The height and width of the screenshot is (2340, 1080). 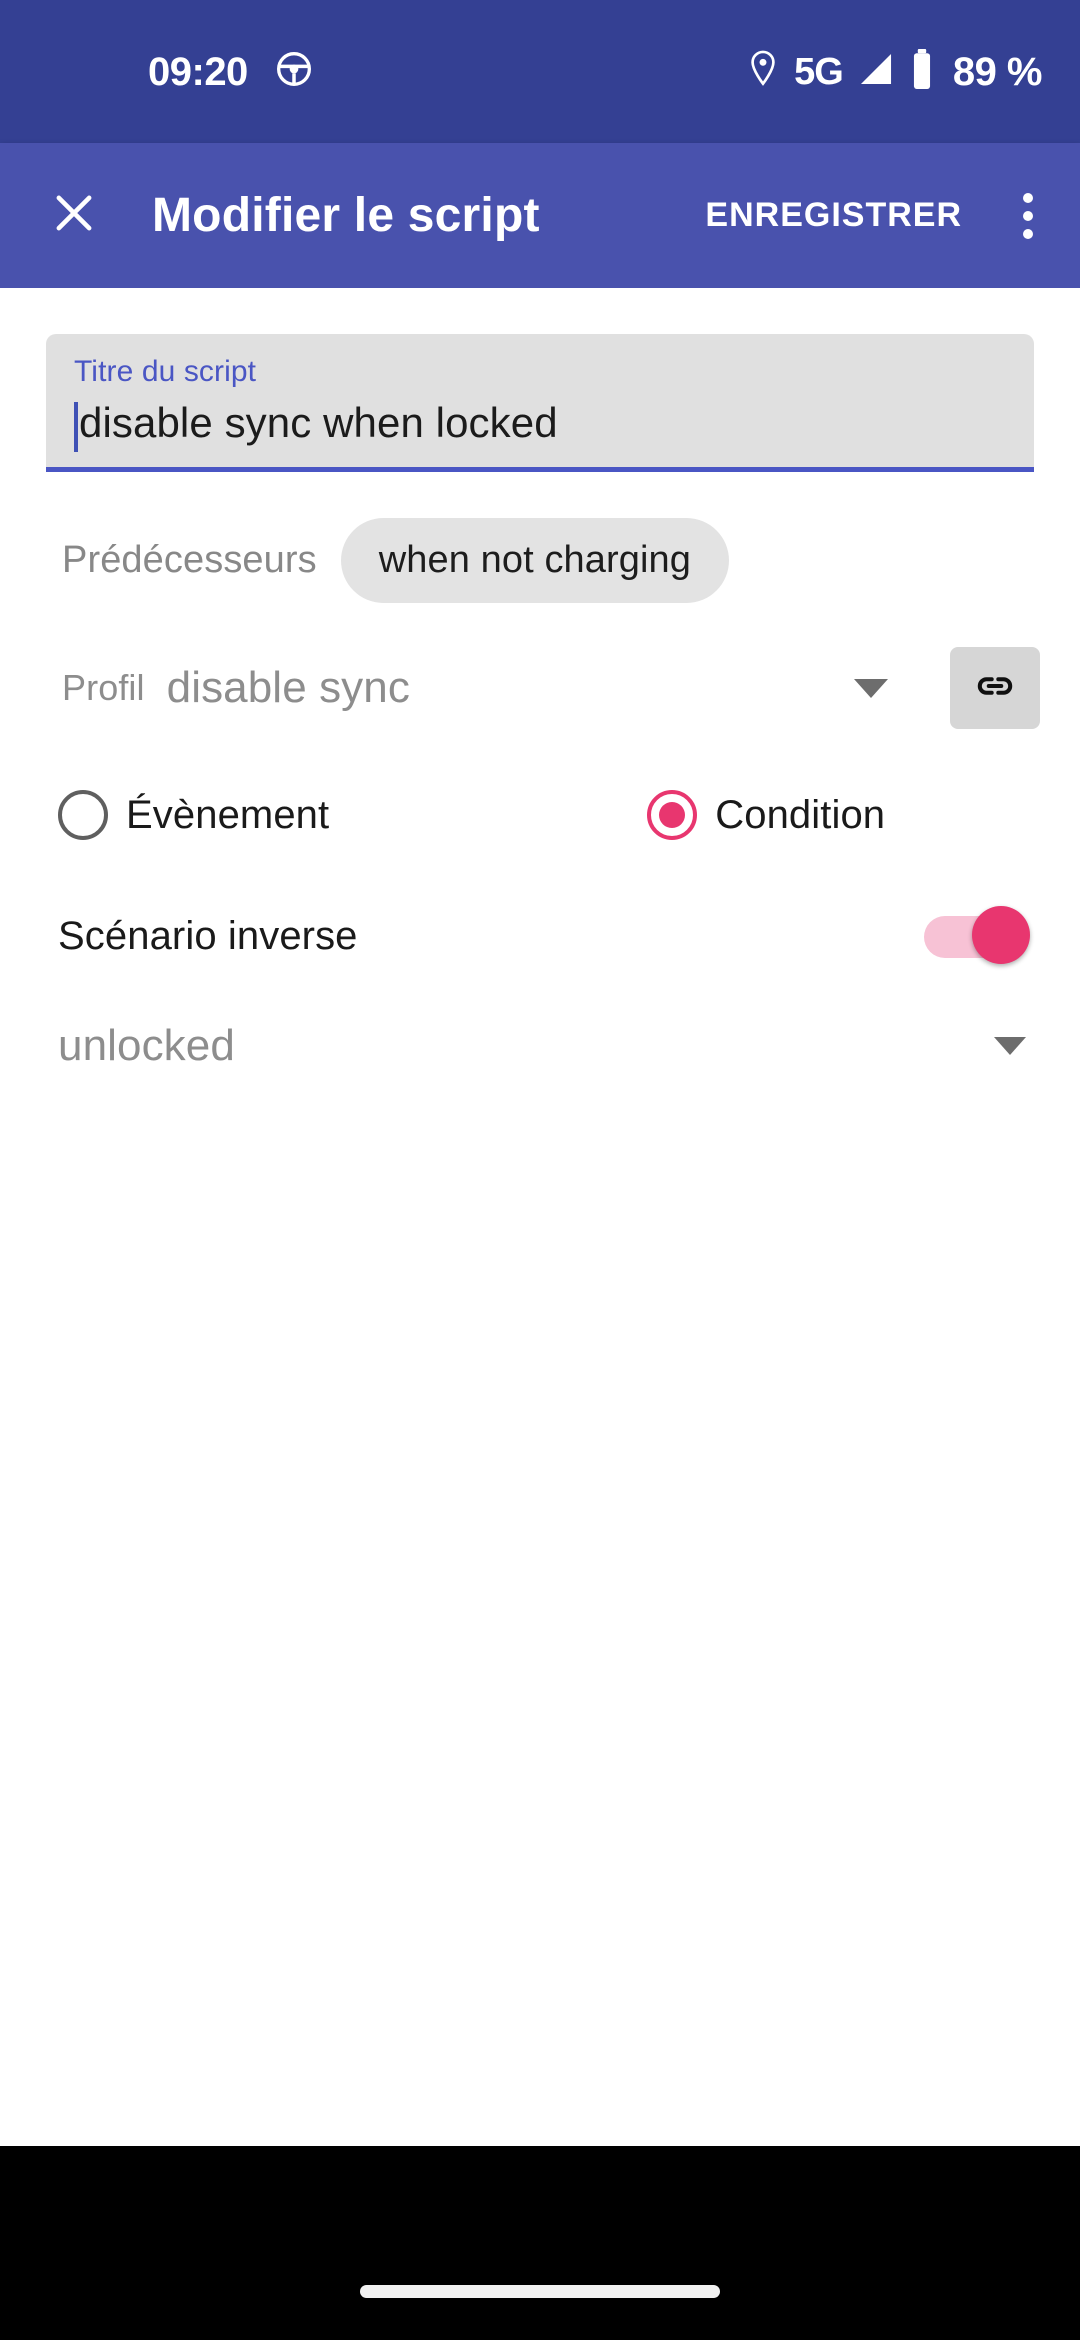 I want to click on radio-unchecked-icon, so click(x=83, y=815).